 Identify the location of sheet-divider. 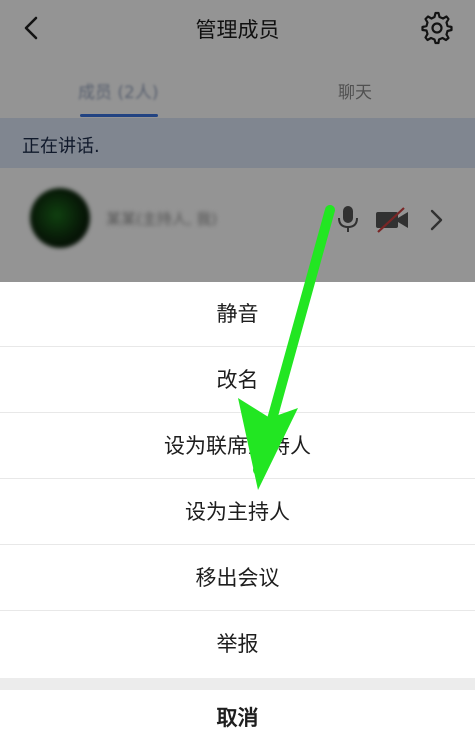
(237, 684).